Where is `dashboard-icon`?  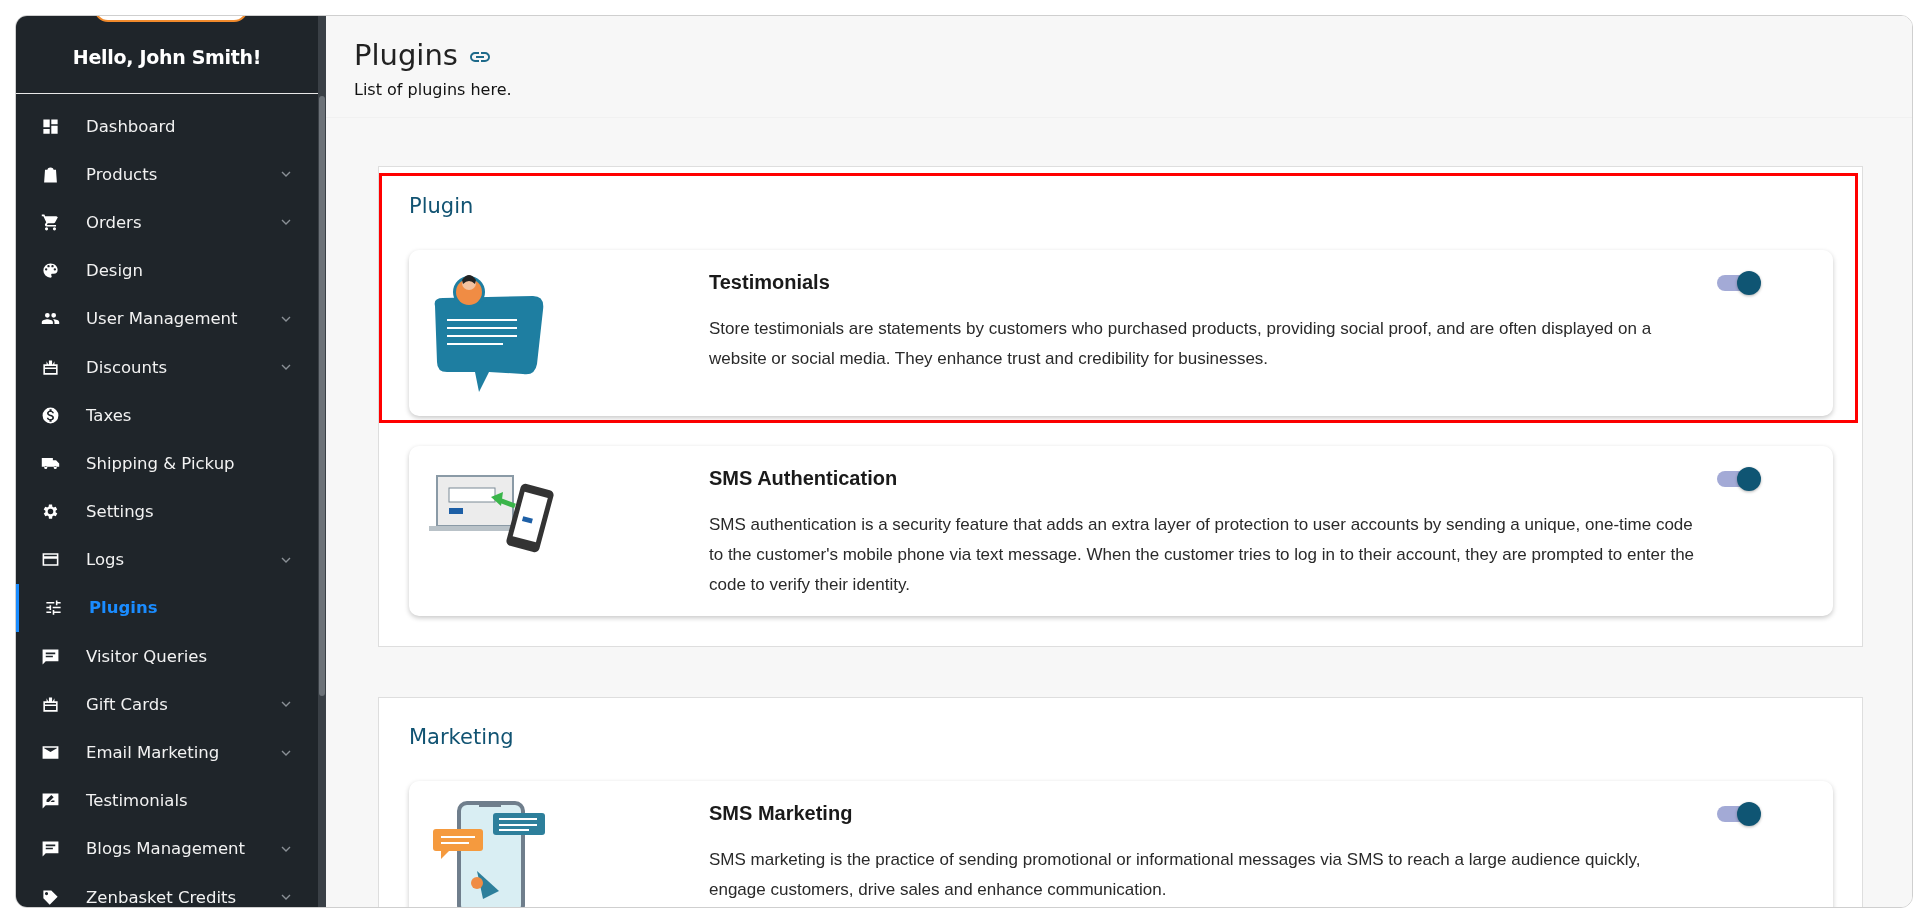 dashboard-icon is located at coordinates (50, 126).